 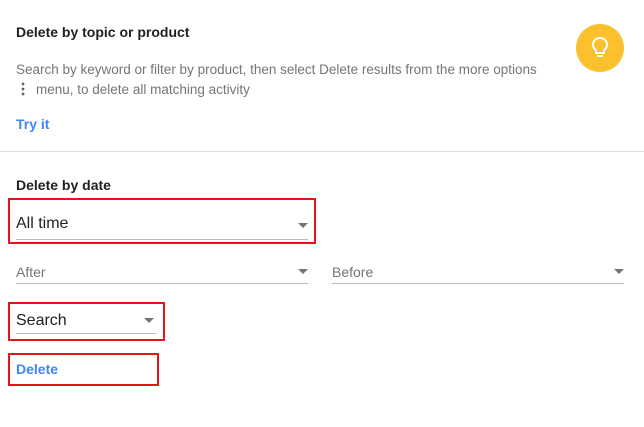 What do you see at coordinates (86, 323) in the screenshot?
I see `product-select: Search` at bounding box center [86, 323].